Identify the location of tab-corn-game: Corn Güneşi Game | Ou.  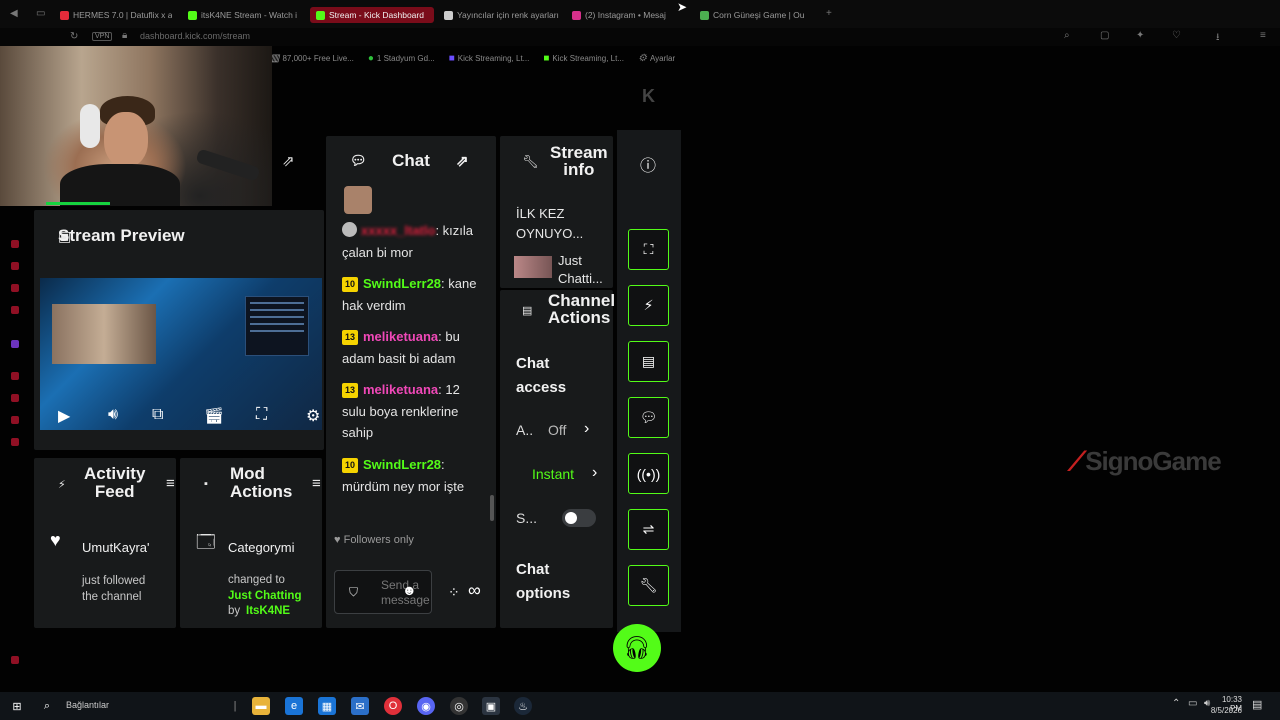
(756, 15).